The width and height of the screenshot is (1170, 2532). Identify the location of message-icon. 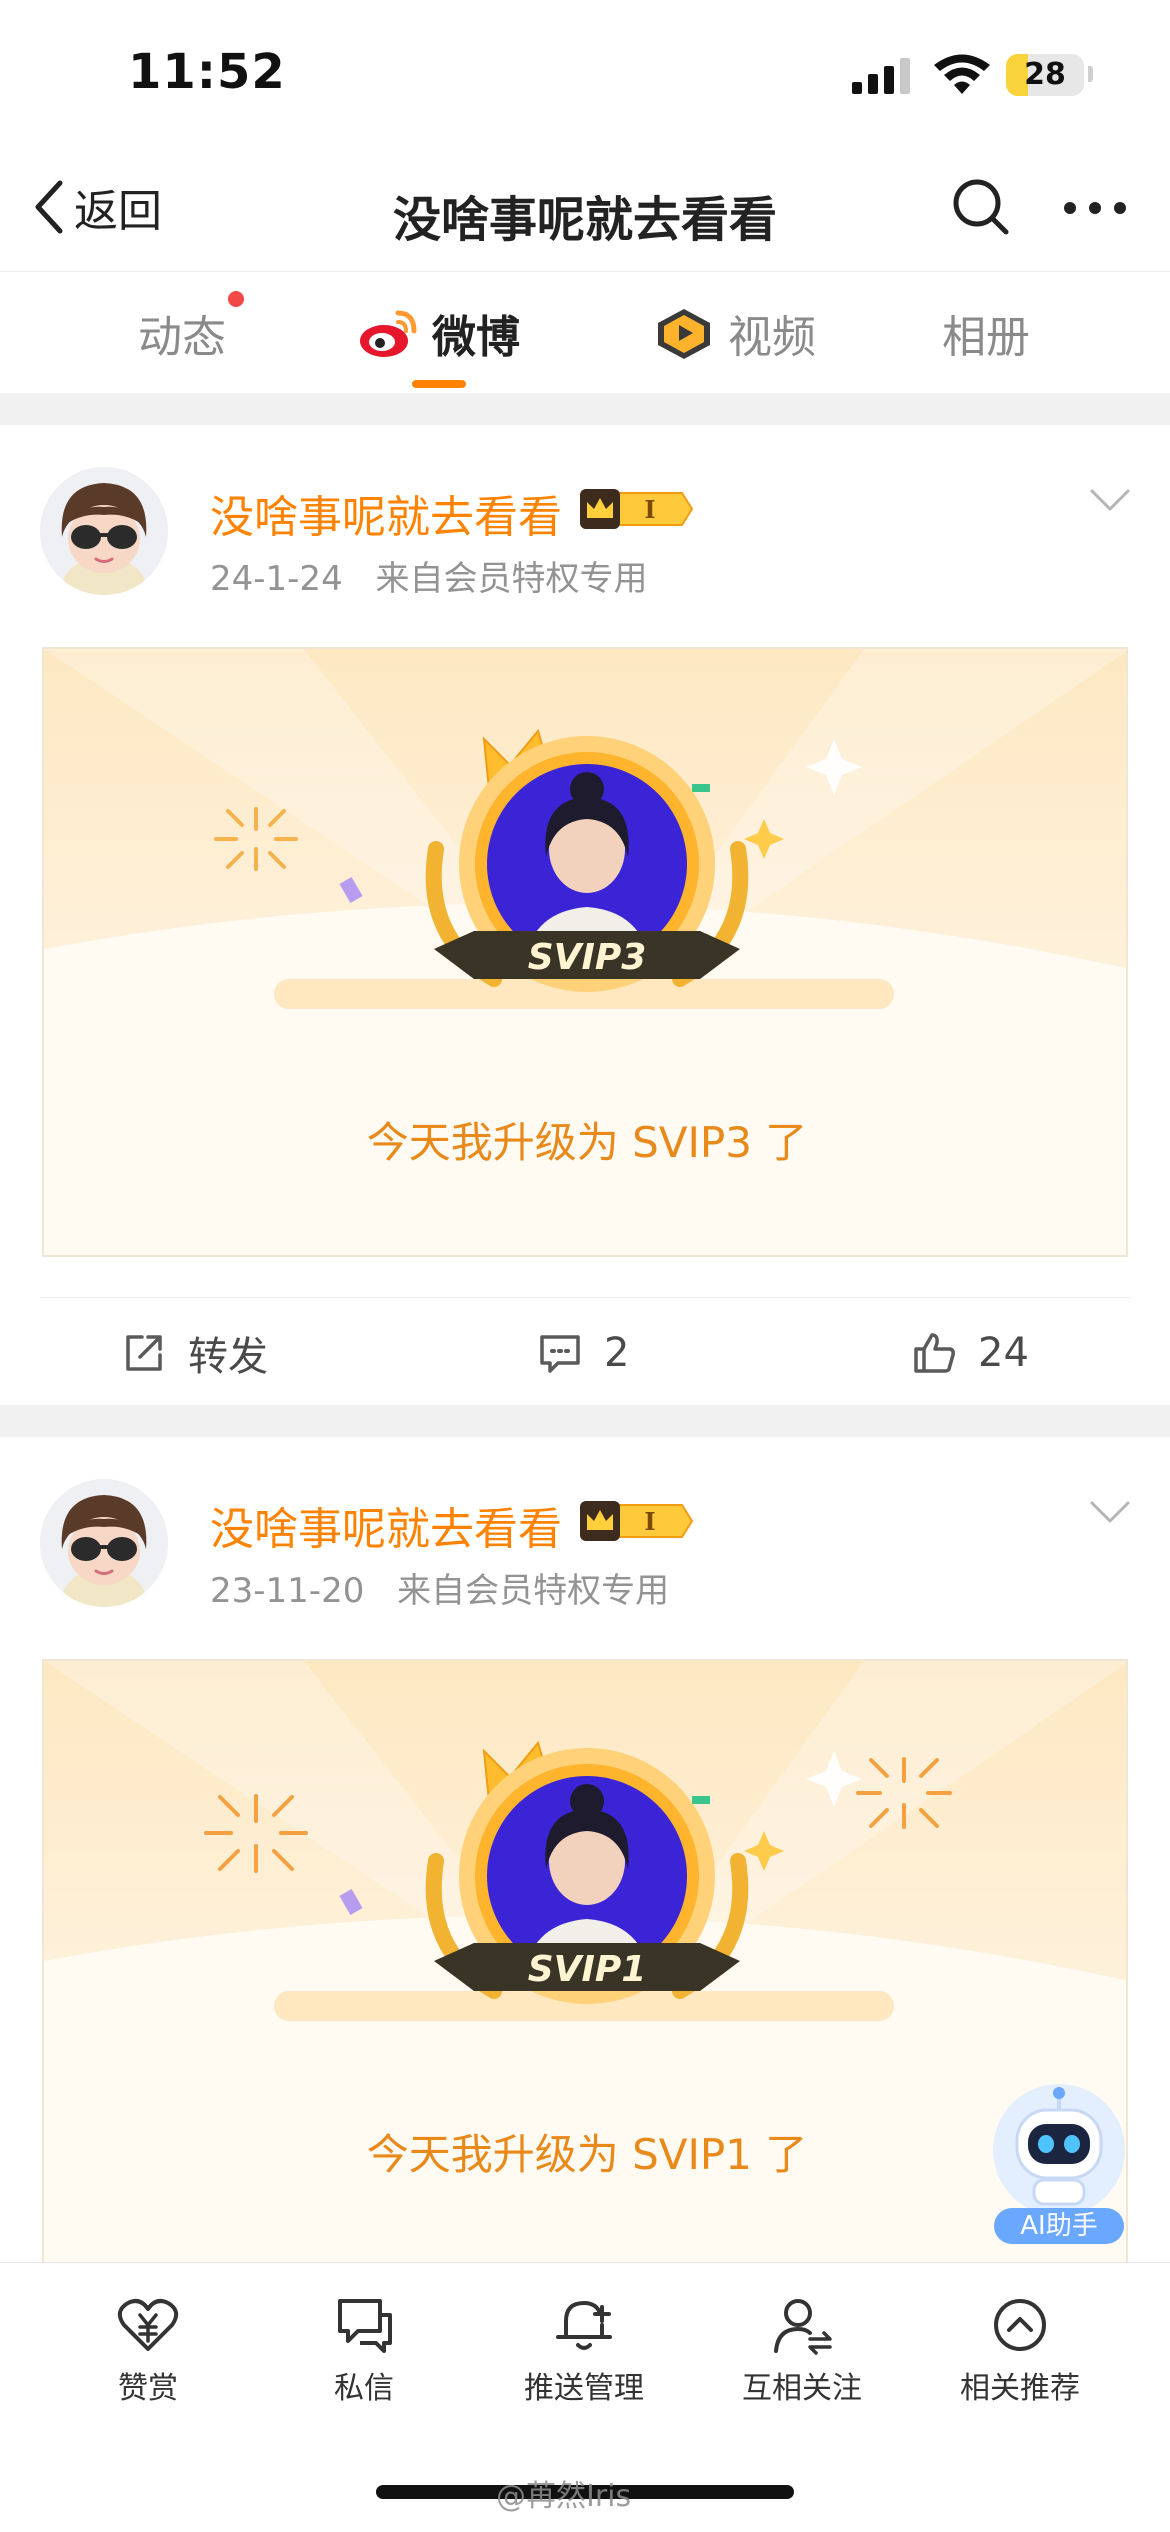
(365, 2326).